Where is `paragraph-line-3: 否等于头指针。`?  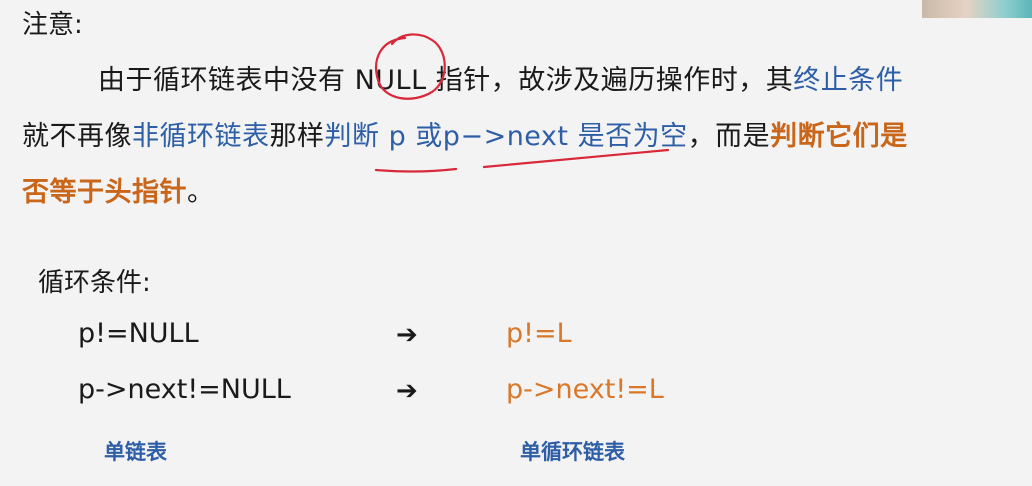
paragraph-line-3: 否等于头指针。 is located at coordinates (118, 189).